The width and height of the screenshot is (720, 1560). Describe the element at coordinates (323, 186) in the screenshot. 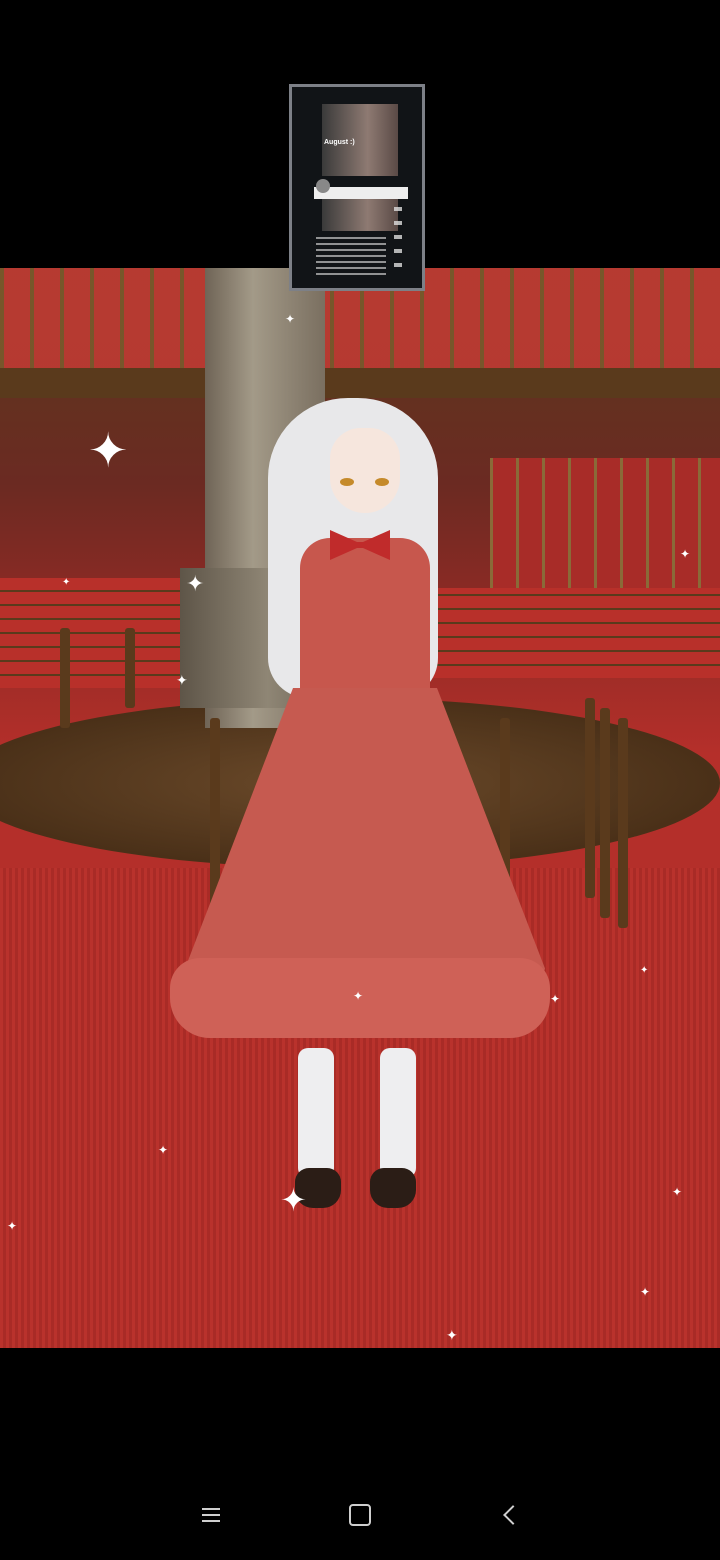

I see `avatar` at that location.